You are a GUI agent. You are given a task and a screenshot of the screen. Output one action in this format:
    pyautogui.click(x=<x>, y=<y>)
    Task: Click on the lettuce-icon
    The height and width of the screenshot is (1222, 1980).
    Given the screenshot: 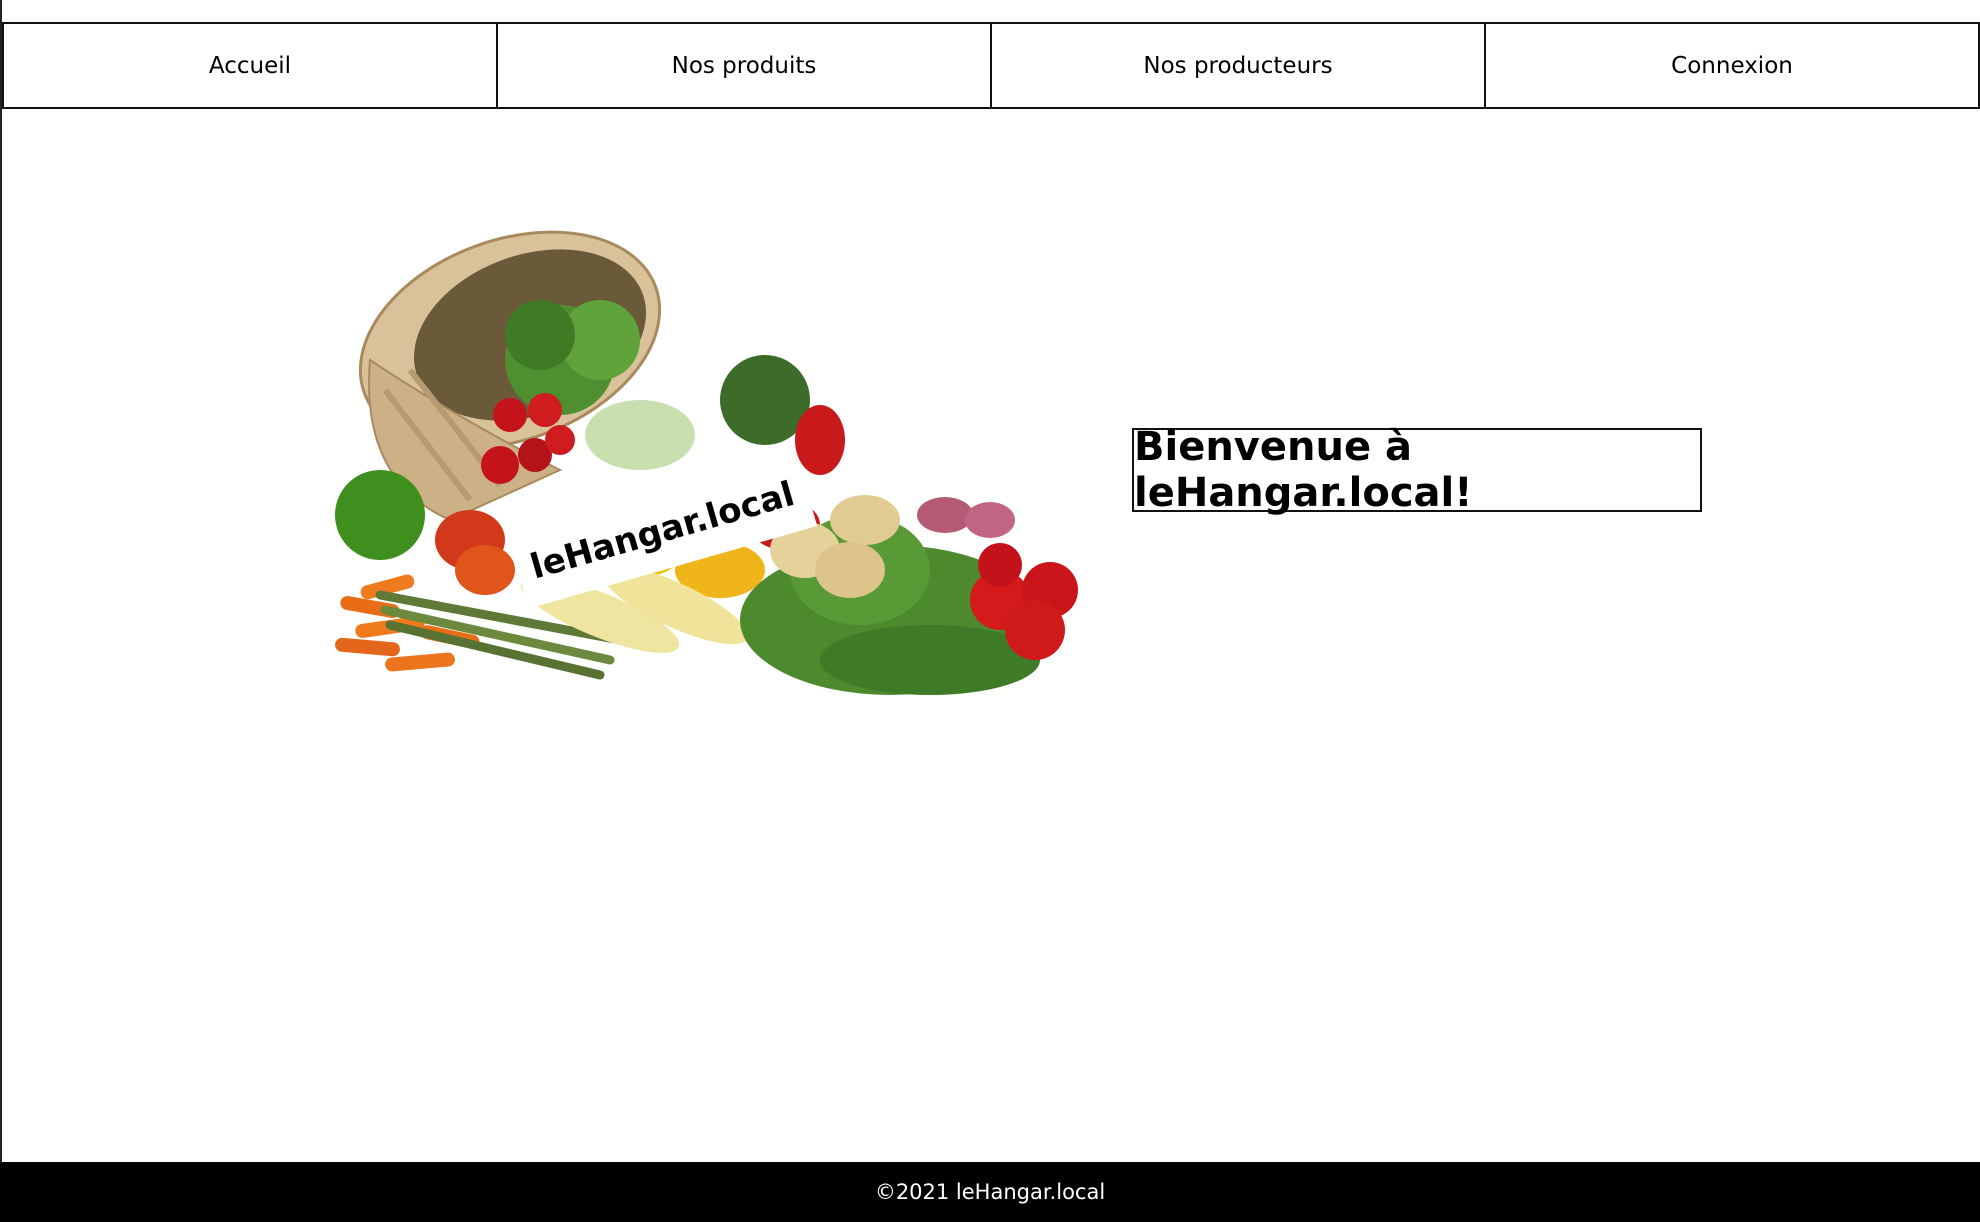 What is the action you would take?
    pyautogui.click(x=572, y=357)
    